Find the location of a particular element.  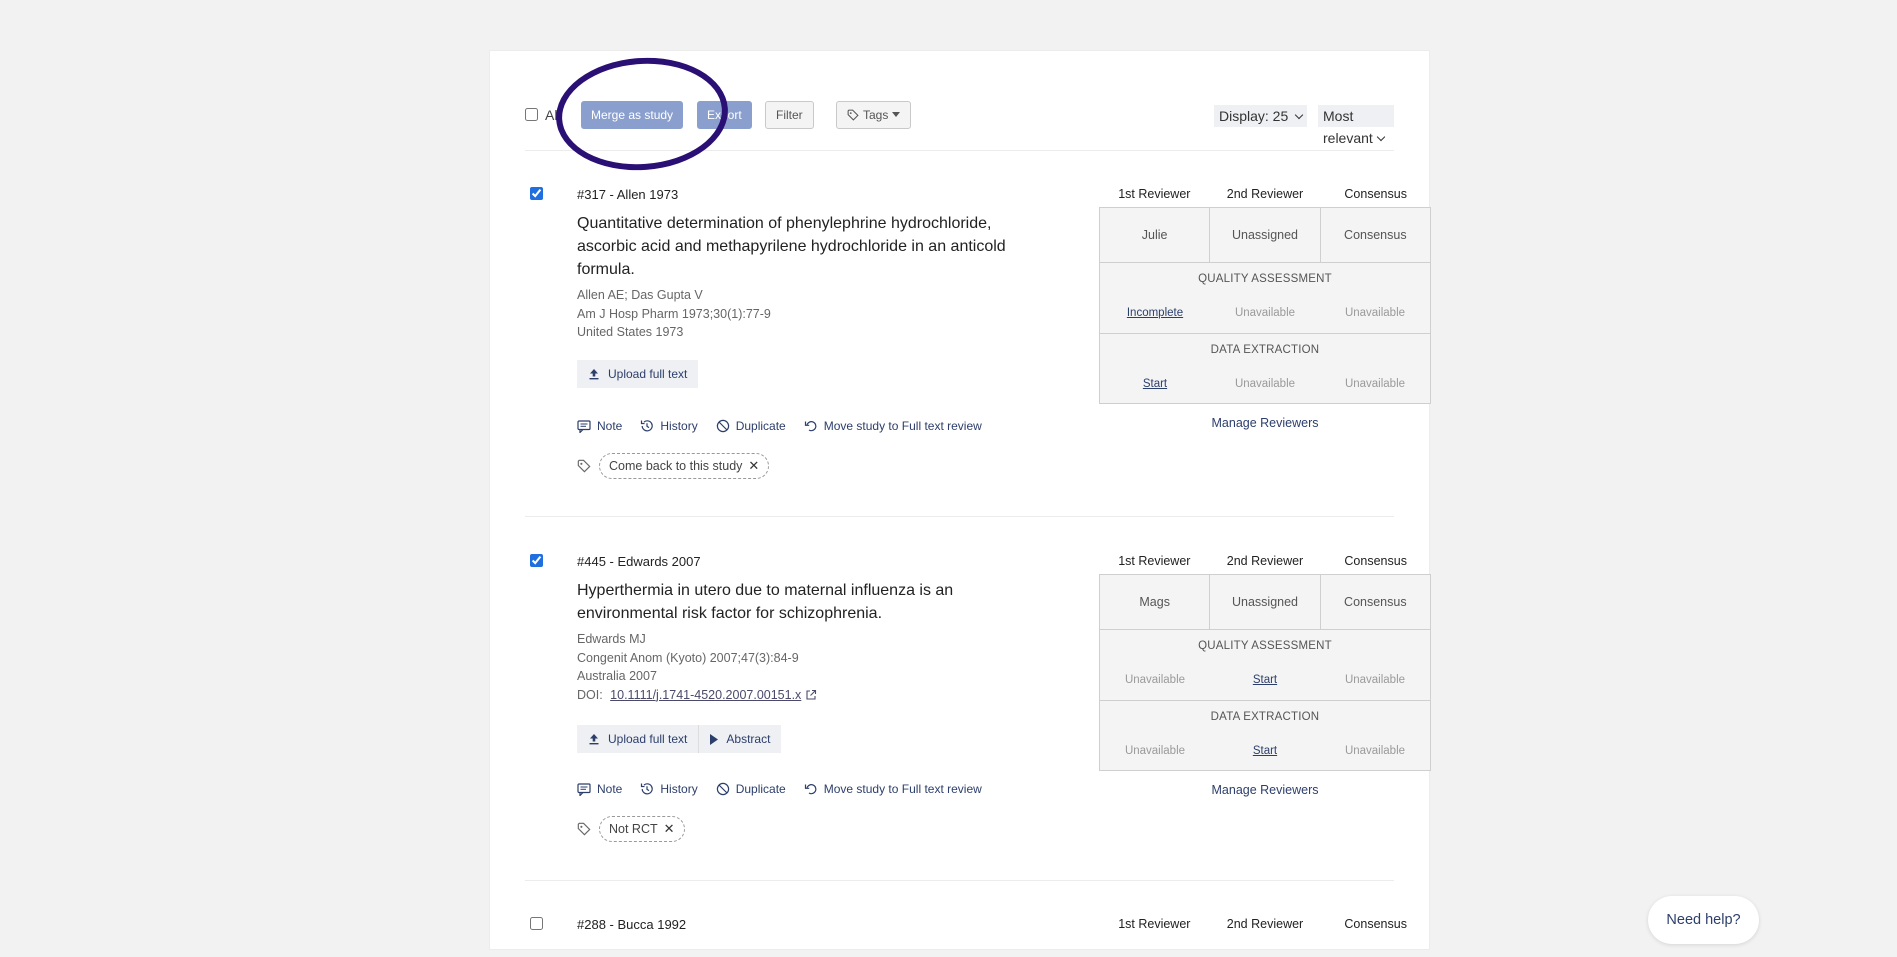

sort-select: Most relevant is located at coordinates (1356, 125).